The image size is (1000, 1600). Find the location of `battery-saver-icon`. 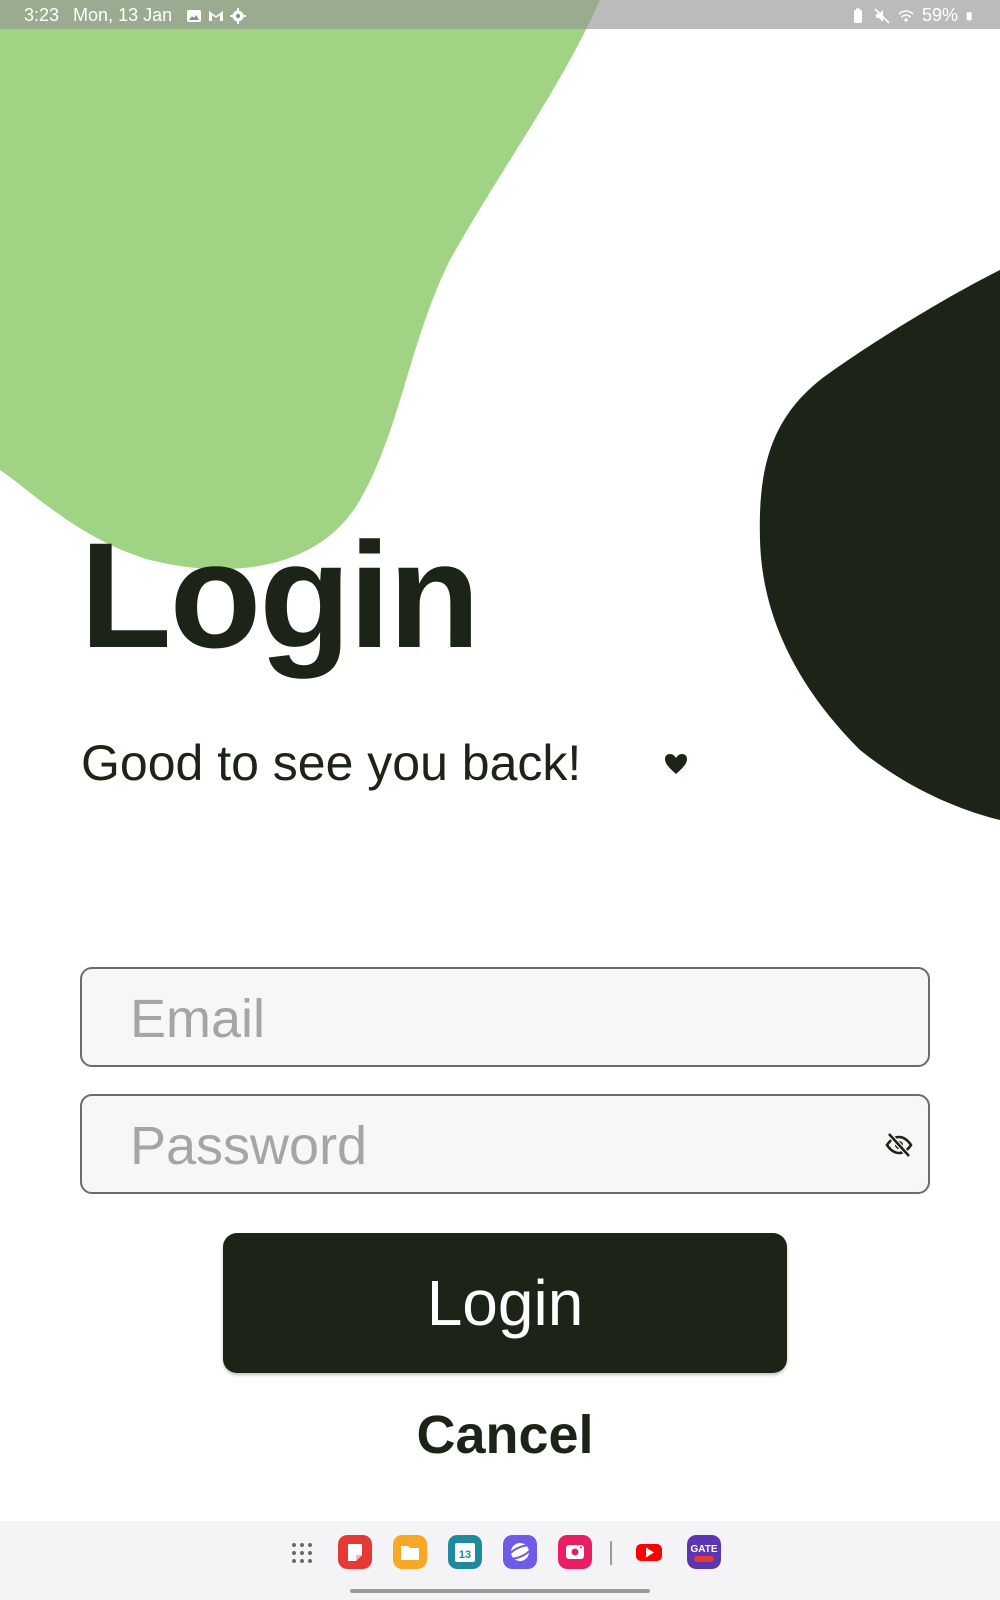

battery-saver-icon is located at coordinates (857, 15).